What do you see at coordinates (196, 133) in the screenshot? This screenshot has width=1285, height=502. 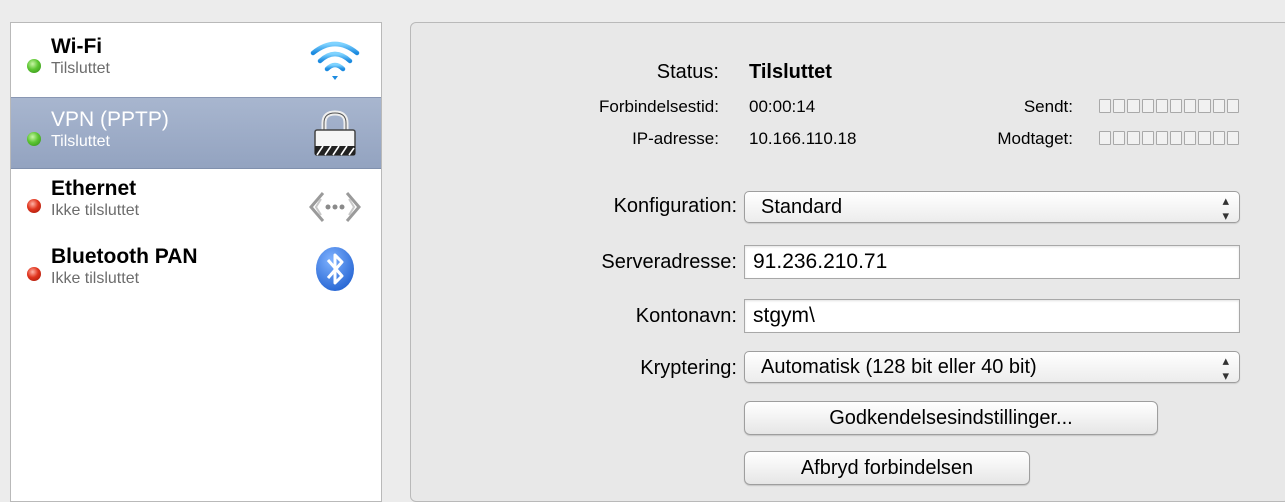 I see `service-item-vpn: VPN (PPTP) Tilsluttet` at bounding box center [196, 133].